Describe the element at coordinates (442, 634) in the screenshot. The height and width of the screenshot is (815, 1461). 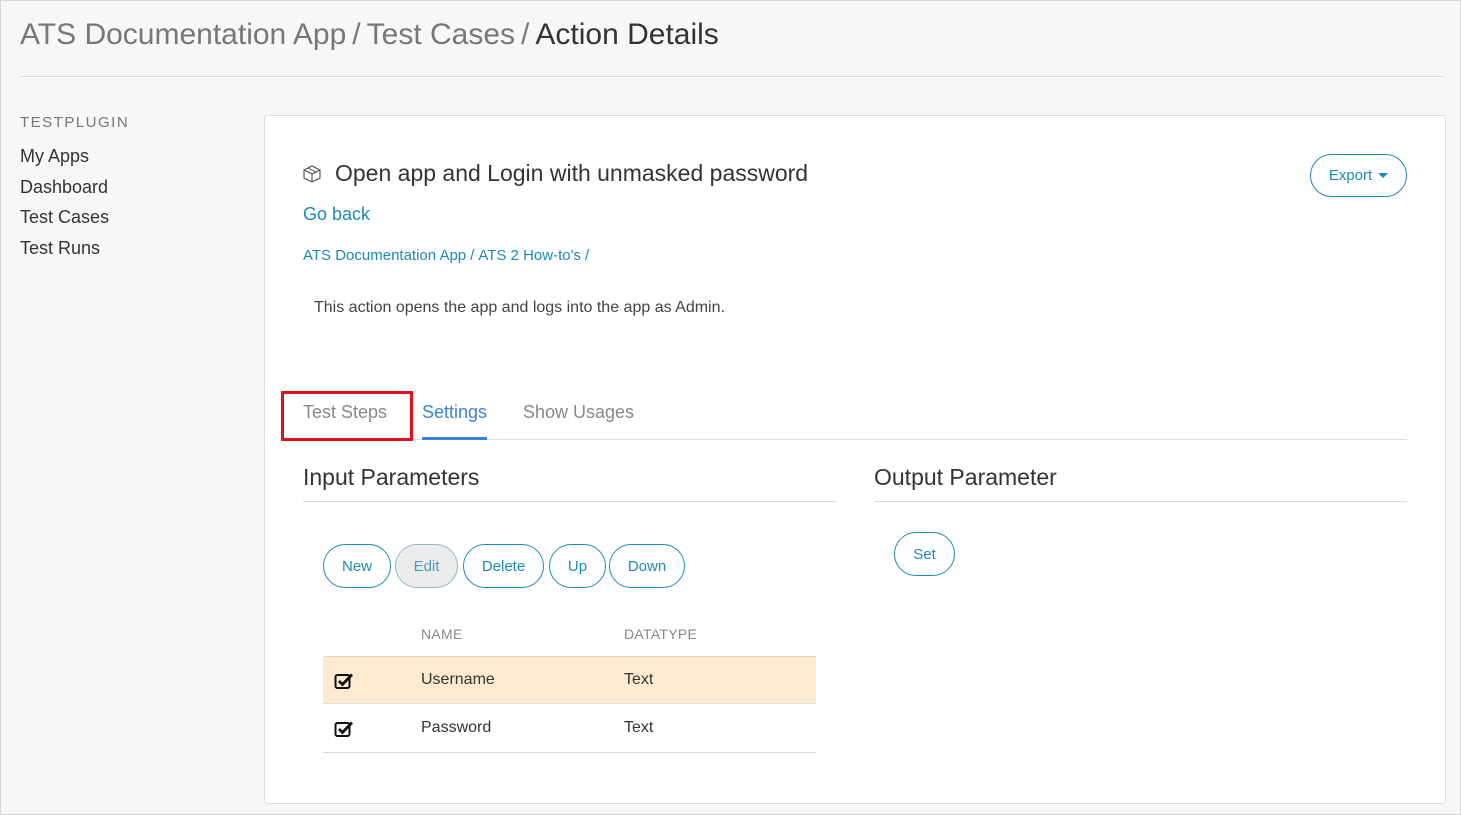
I see `column-header-name: NAME` at that location.